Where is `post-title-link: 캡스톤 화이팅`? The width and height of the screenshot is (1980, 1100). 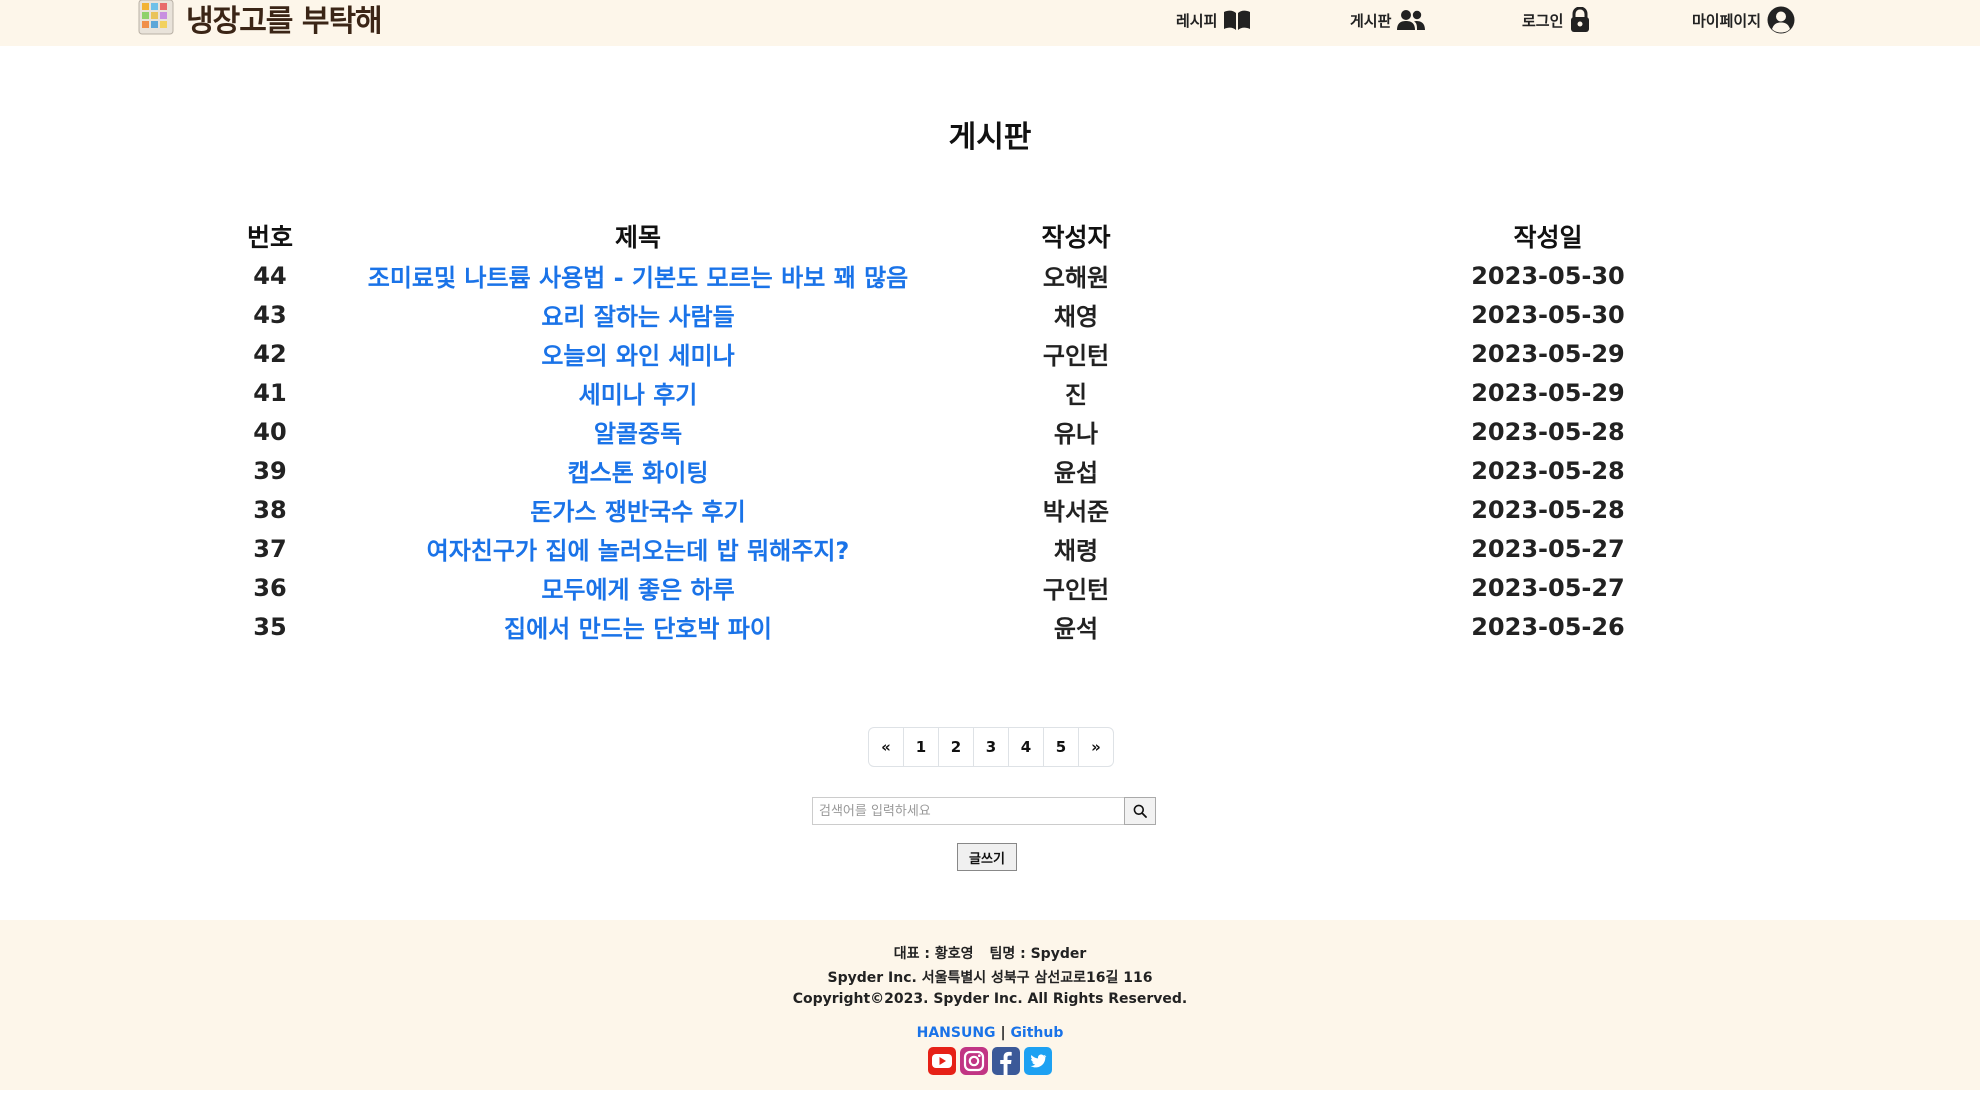
post-title-link: 캡스톤 화이팅 is located at coordinates (638, 473).